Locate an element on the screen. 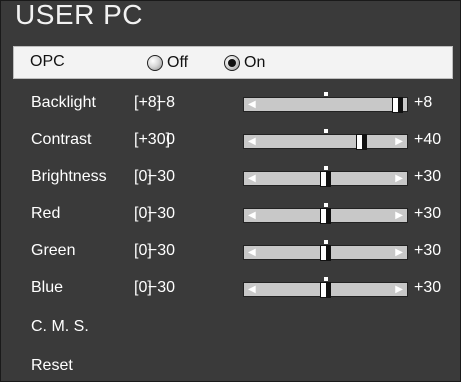 Image resolution: width=462 pixels, height=382 pixels. setting-name: Backlight is located at coordinates (63, 102).